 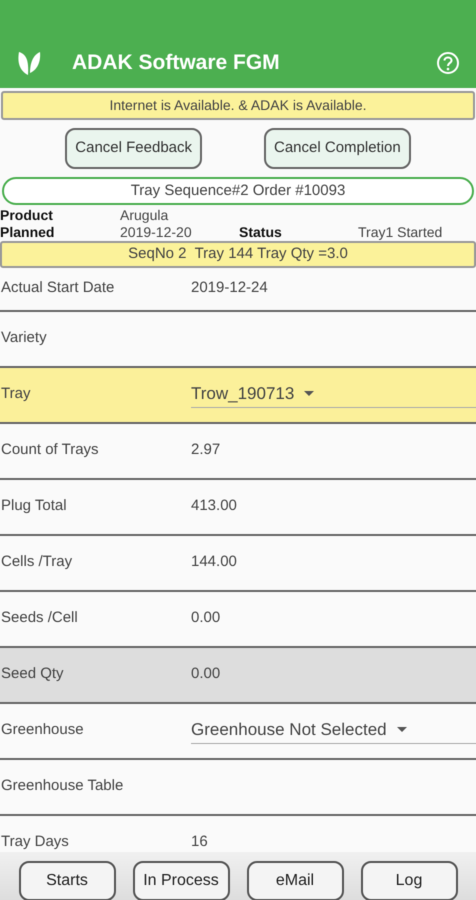 I want to click on sequence-banner: SeqNo 2 Tray 144 Tray Qty =3.0, so click(x=238, y=254).